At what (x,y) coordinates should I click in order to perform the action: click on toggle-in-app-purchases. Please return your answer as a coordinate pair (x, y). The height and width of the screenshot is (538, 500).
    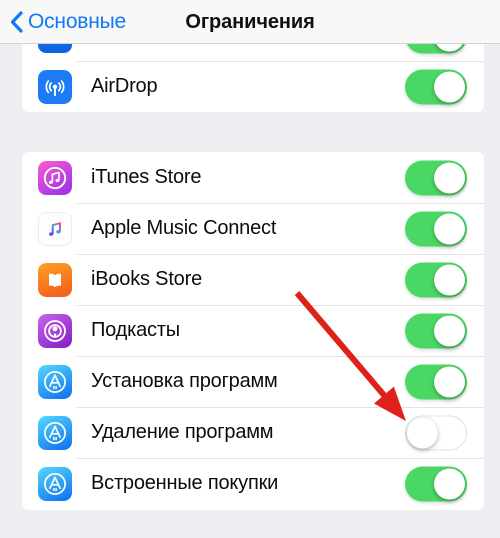
    Looking at the image, I should click on (436, 483).